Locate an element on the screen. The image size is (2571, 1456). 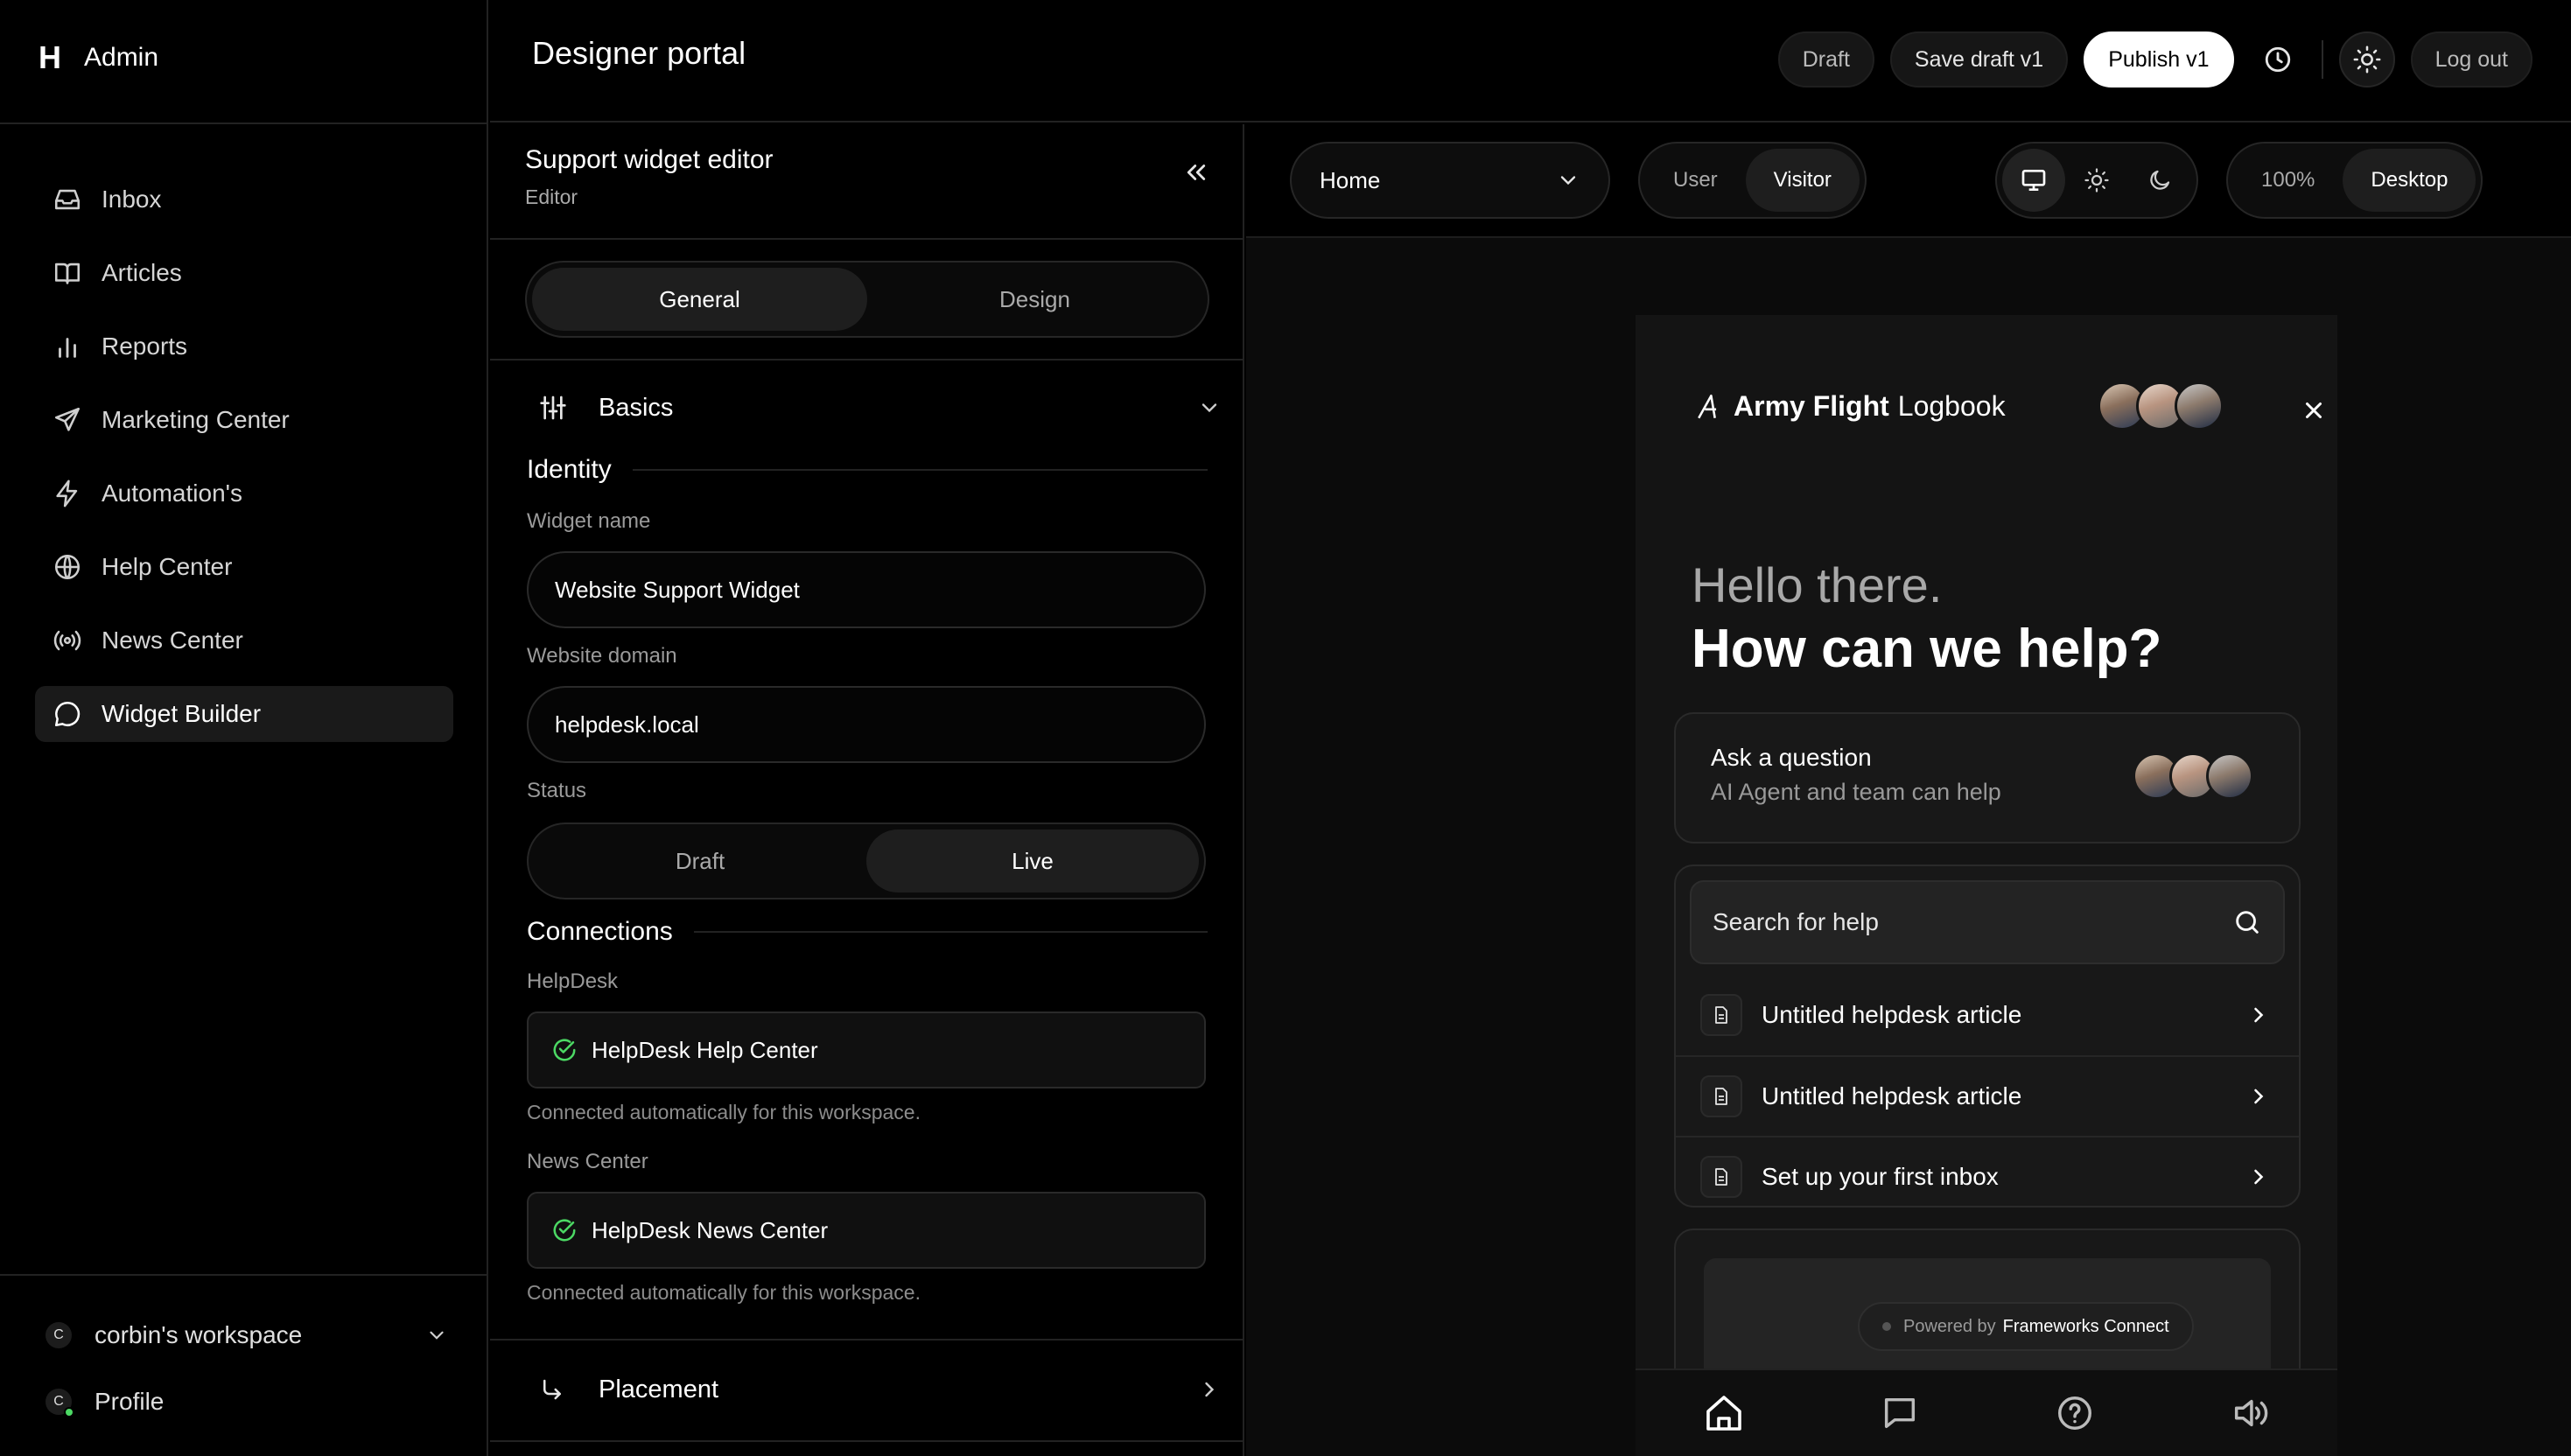
sidebar-item-marketing-center: Marketing Center is located at coordinates (244, 420).